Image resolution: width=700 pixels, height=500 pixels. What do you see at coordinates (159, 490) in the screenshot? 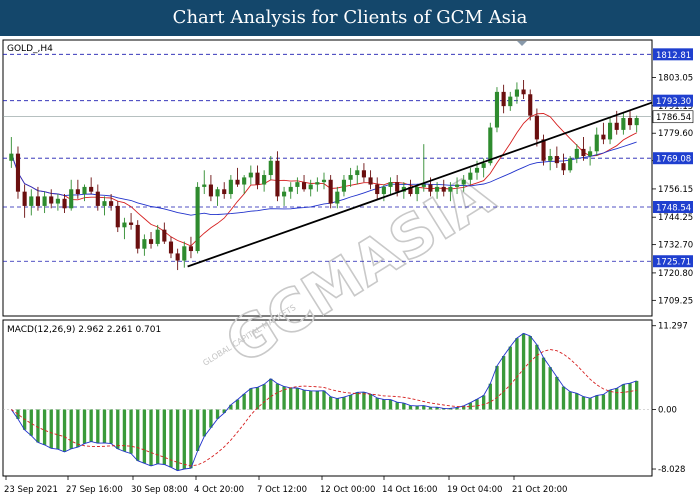
I see `time-tick-label-2: 30 Sep 08:00` at bounding box center [159, 490].